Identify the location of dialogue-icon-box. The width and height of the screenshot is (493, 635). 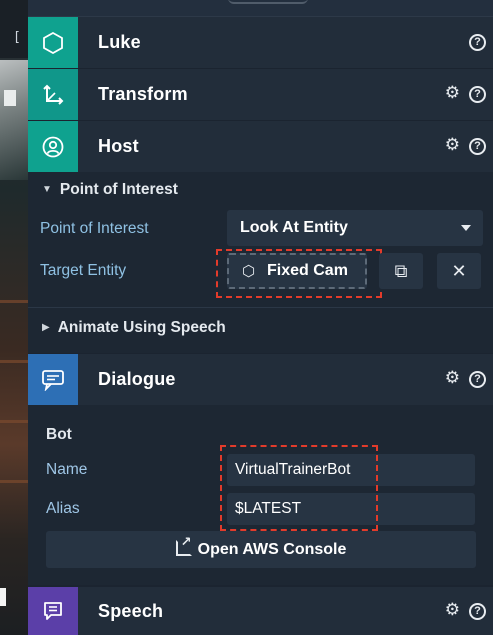
(53, 379).